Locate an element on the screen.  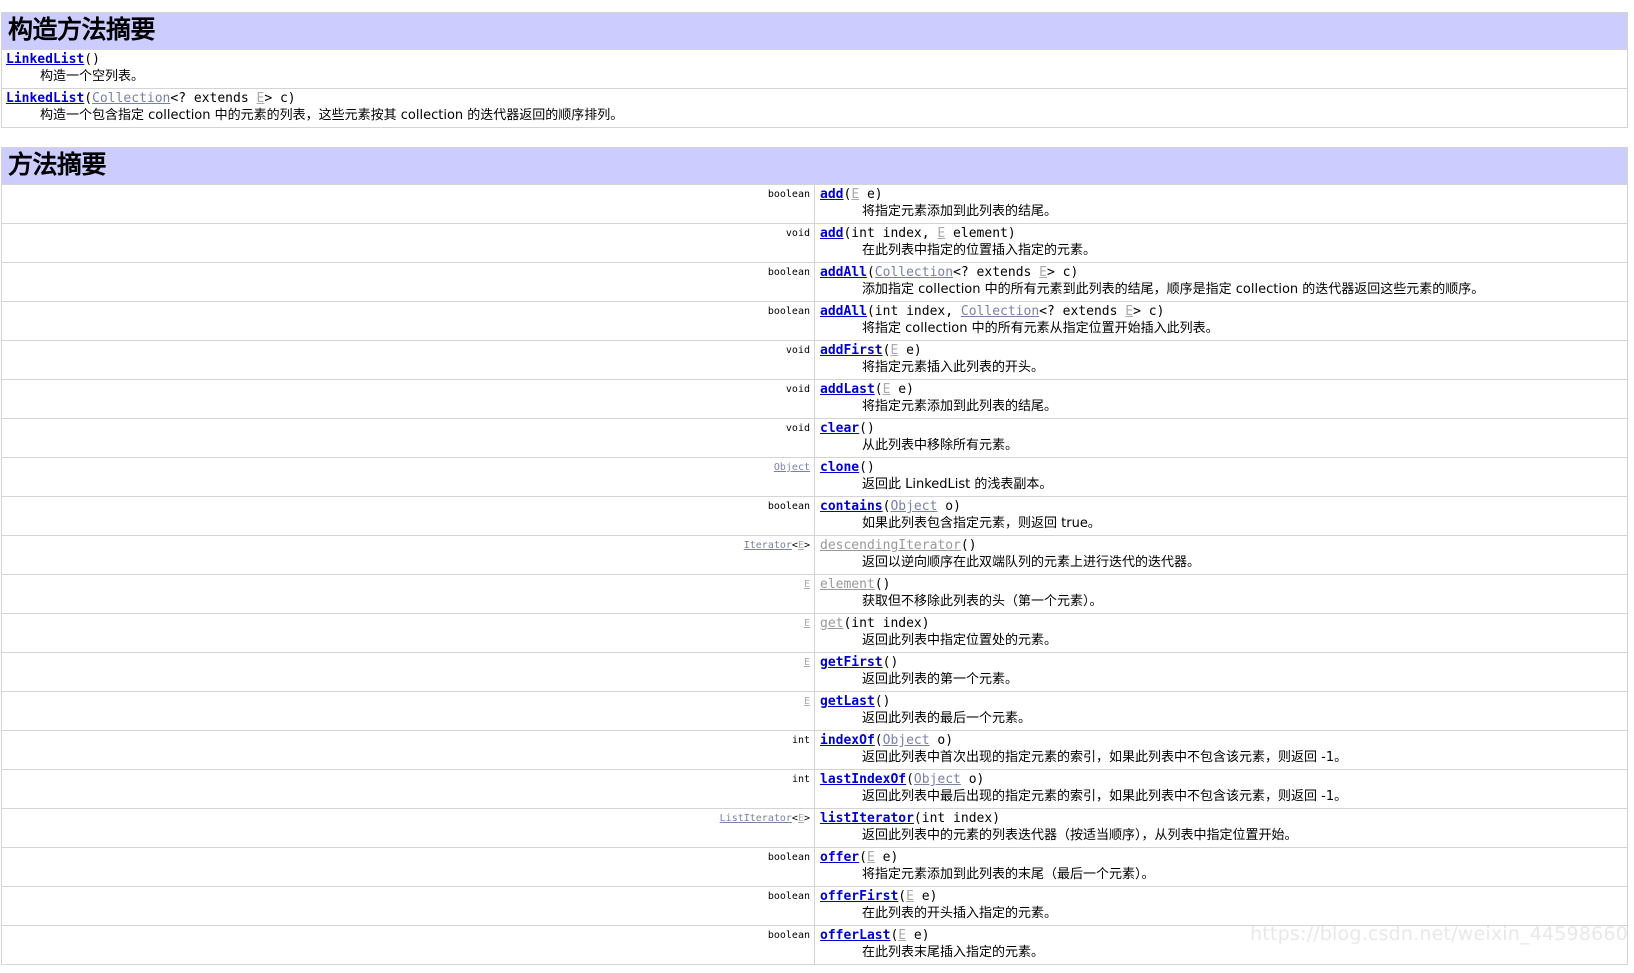
top-spacer is located at coordinates (817, 6).